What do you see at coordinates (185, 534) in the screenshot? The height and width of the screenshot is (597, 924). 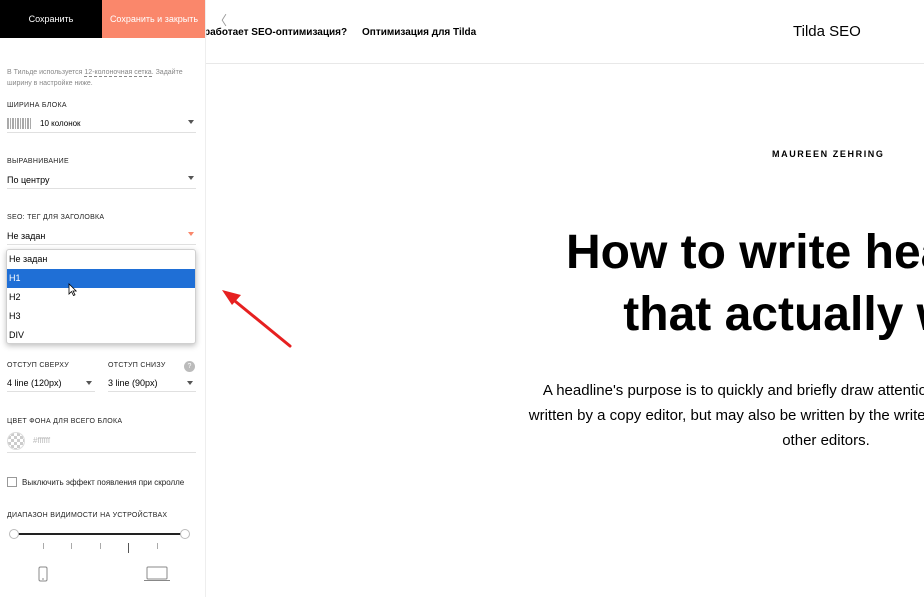 I see `slider-handle-max` at bounding box center [185, 534].